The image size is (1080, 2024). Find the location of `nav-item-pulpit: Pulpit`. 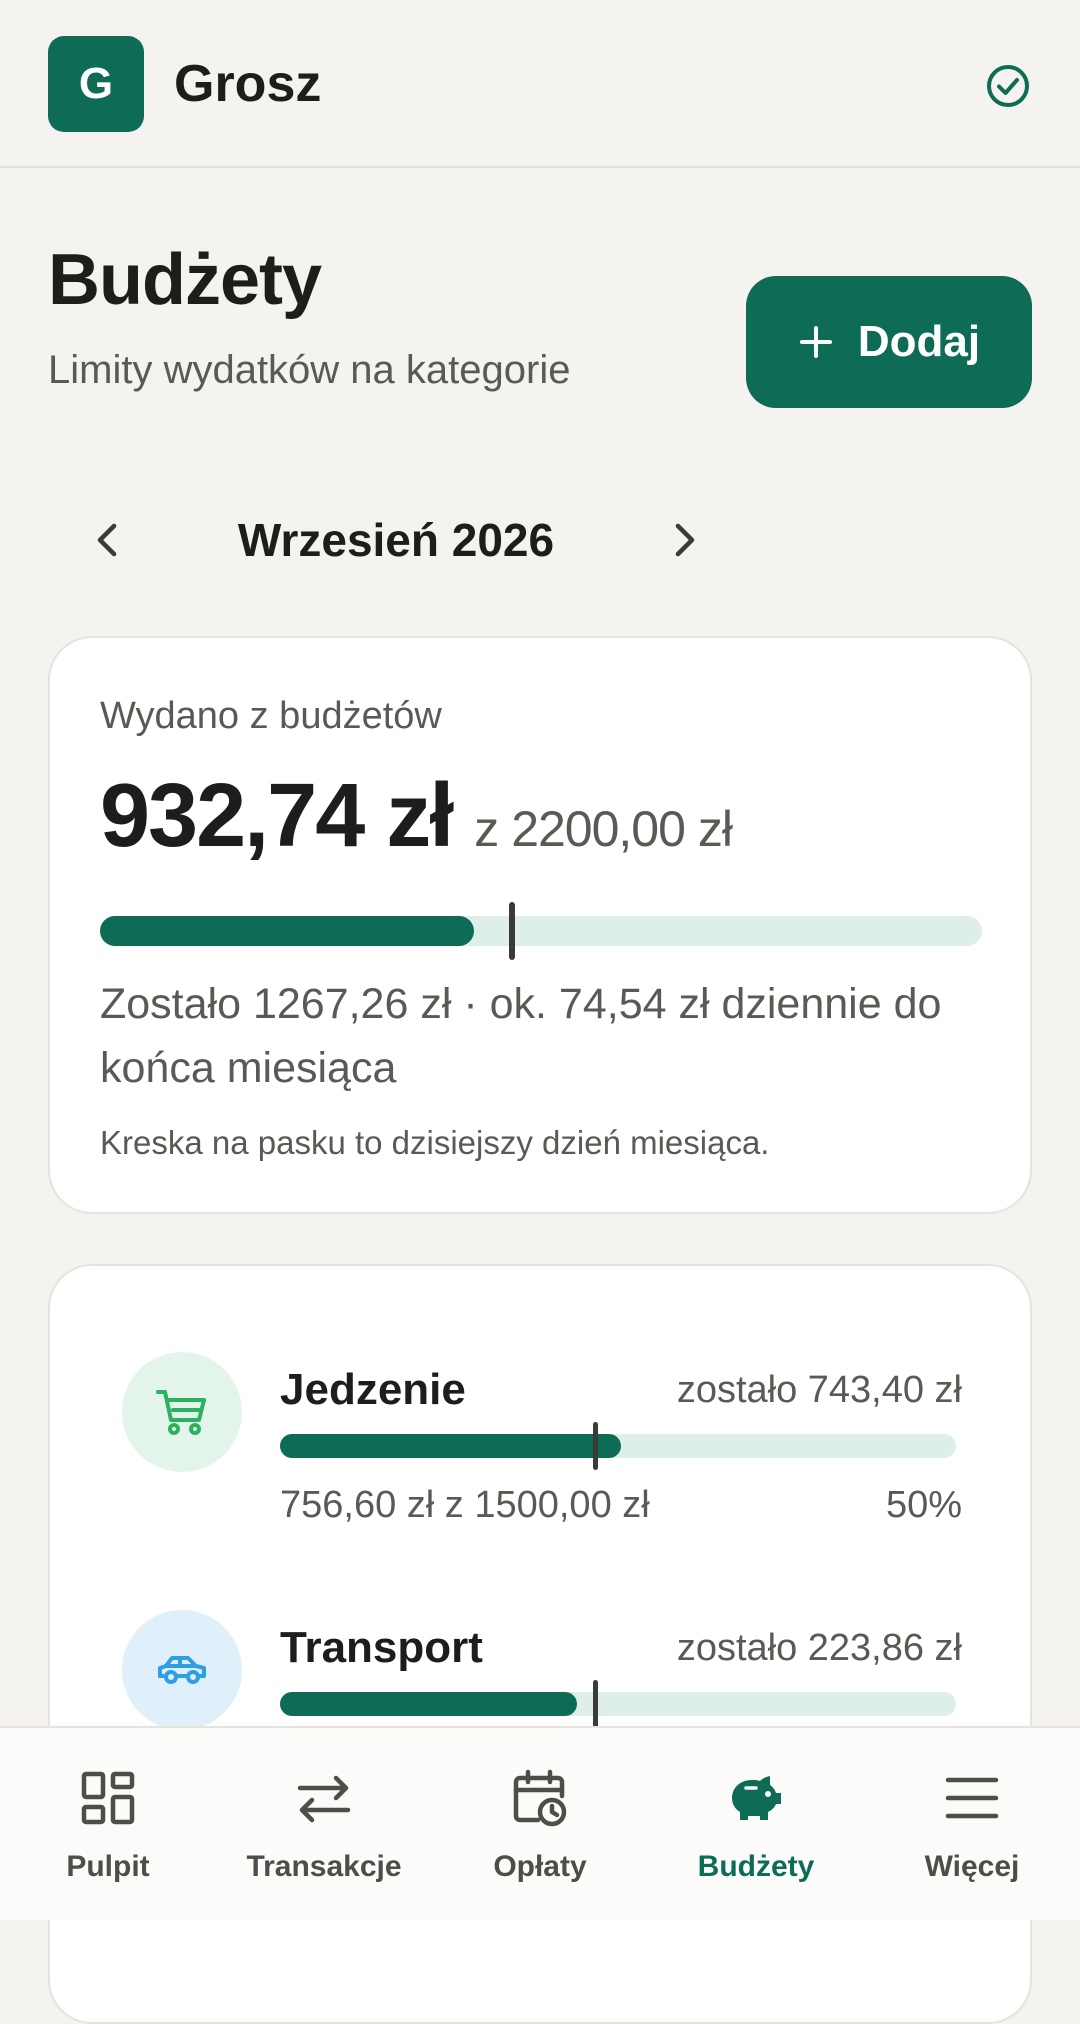

nav-item-pulpit: Pulpit is located at coordinates (108, 1824).